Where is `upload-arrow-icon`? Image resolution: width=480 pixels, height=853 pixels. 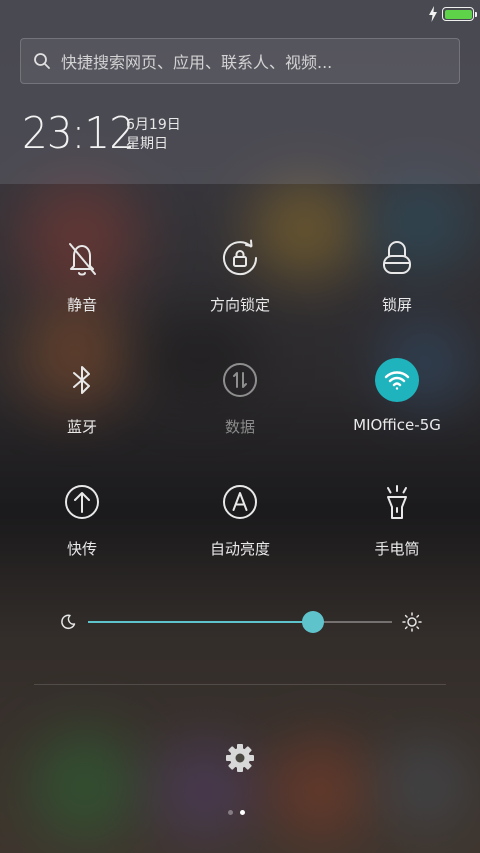 upload-arrow-icon is located at coordinates (82, 502).